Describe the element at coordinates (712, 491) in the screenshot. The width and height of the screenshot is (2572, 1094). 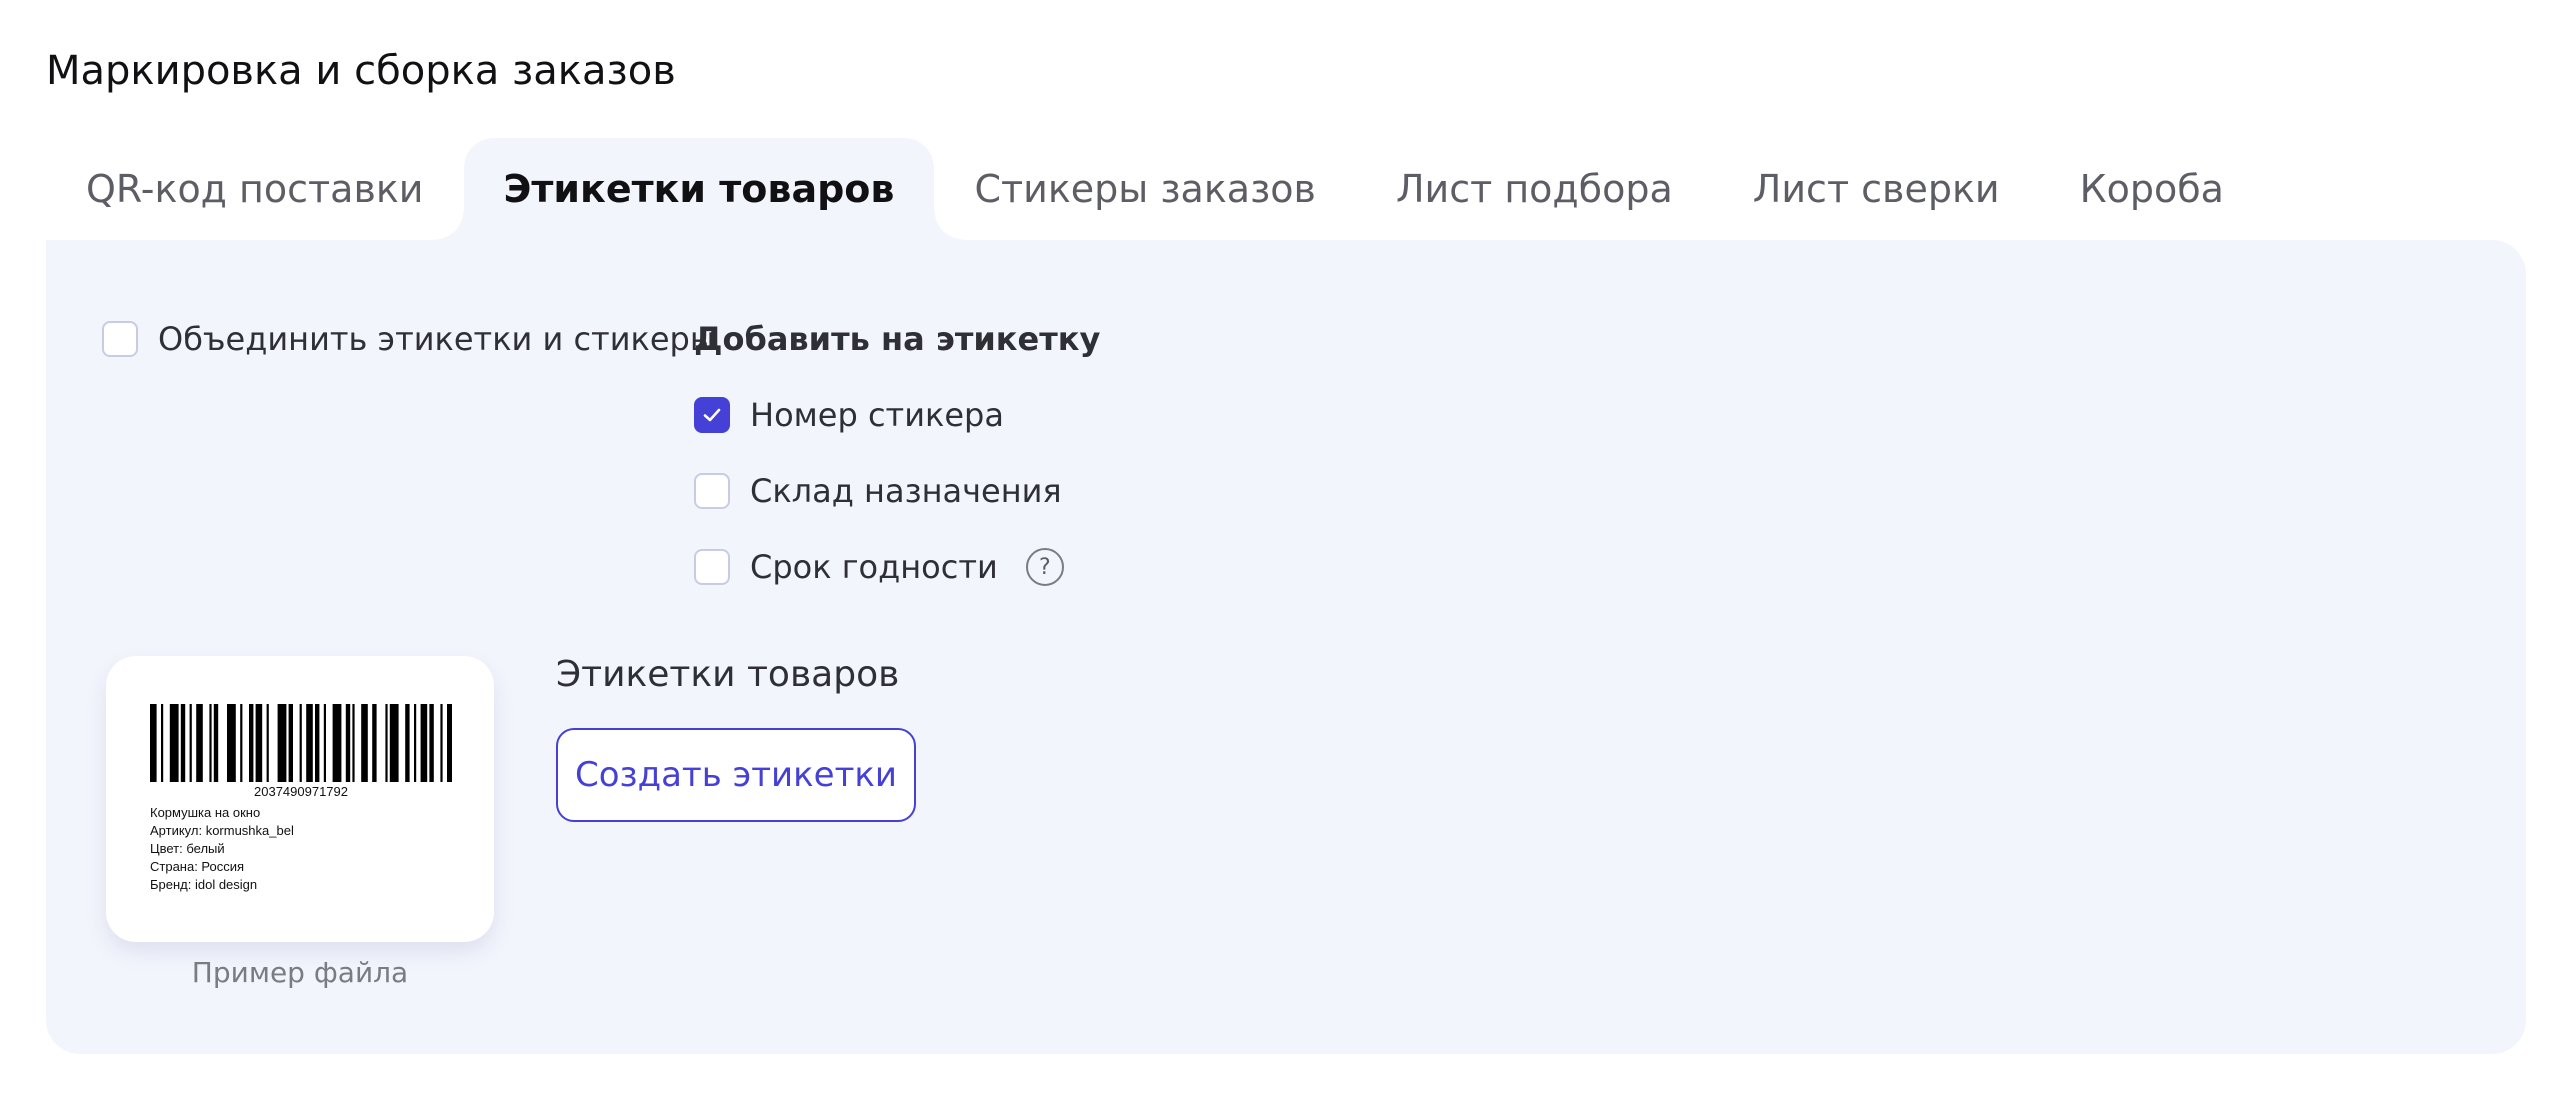
I see `destination-warehouse-checkbox` at that location.